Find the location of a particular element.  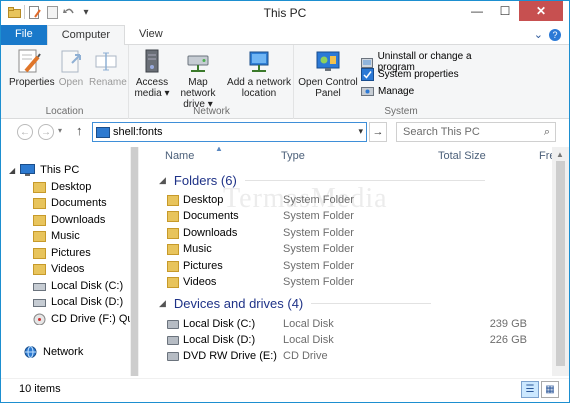

nav-item-pictures: Pictures is located at coordinates (62, 253).